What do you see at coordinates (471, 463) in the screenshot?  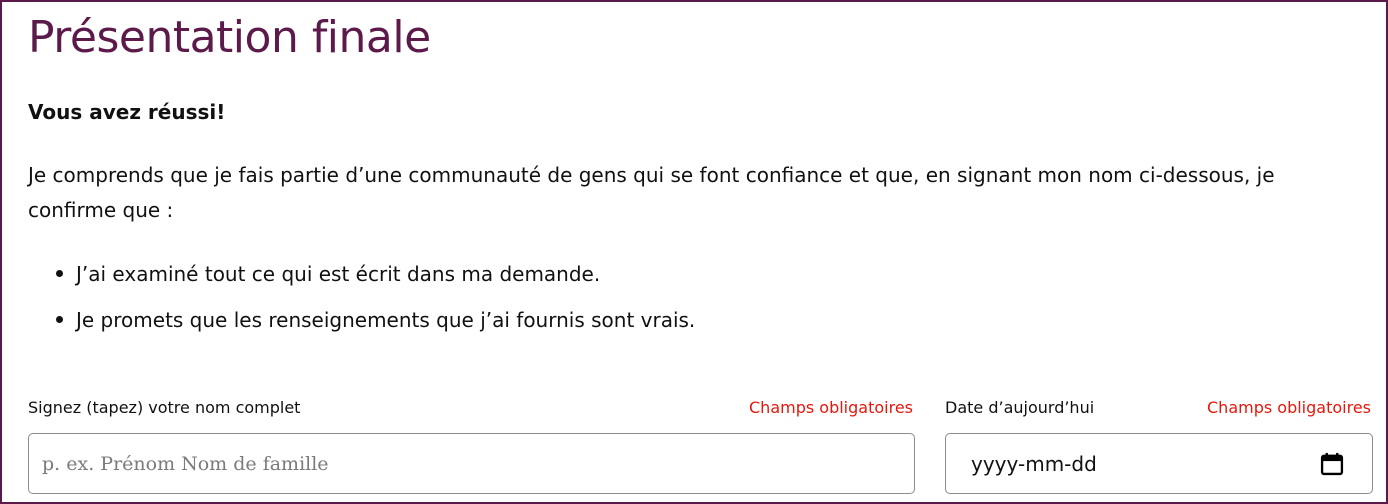 I see `full-name-input` at bounding box center [471, 463].